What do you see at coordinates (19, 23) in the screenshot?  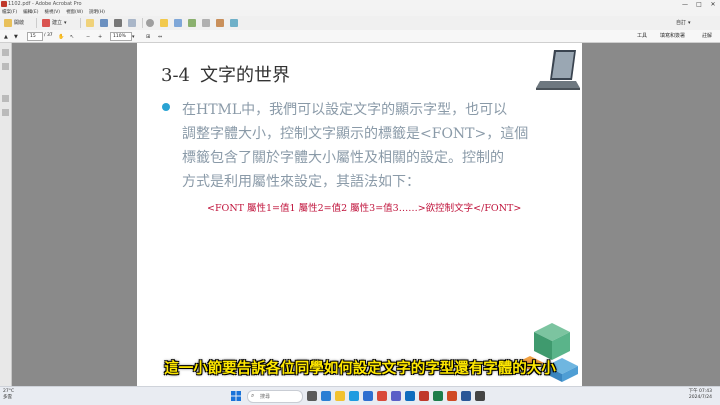 I see `open-label: 開啟` at bounding box center [19, 23].